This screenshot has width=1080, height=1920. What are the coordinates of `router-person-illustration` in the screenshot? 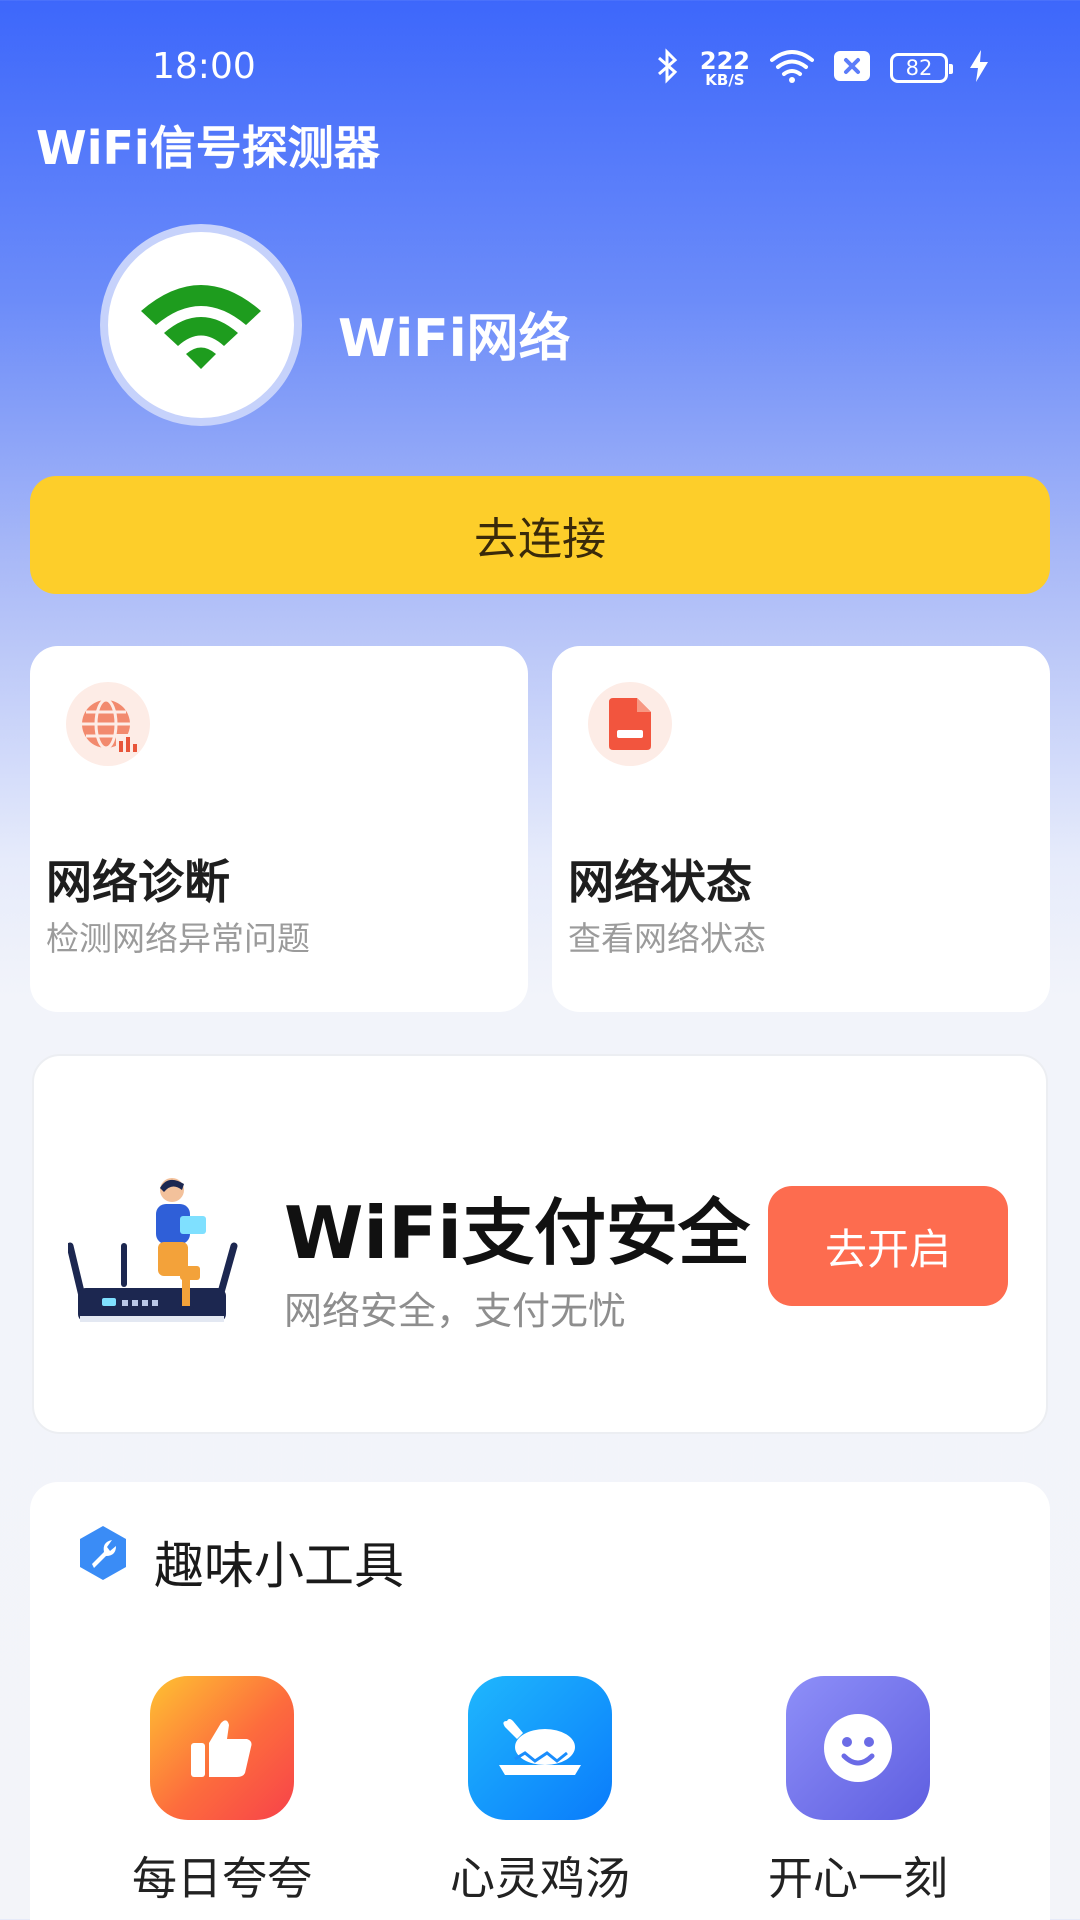 It's located at (152, 1253).